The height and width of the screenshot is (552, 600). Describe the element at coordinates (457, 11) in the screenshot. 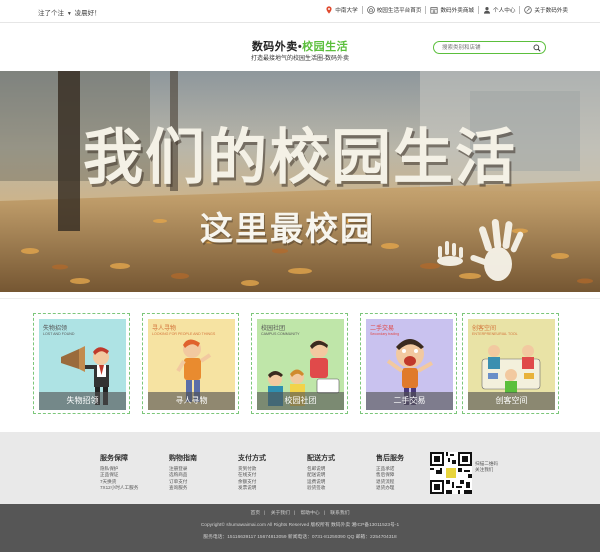

I see `store-label: 数码外卖商城` at that location.